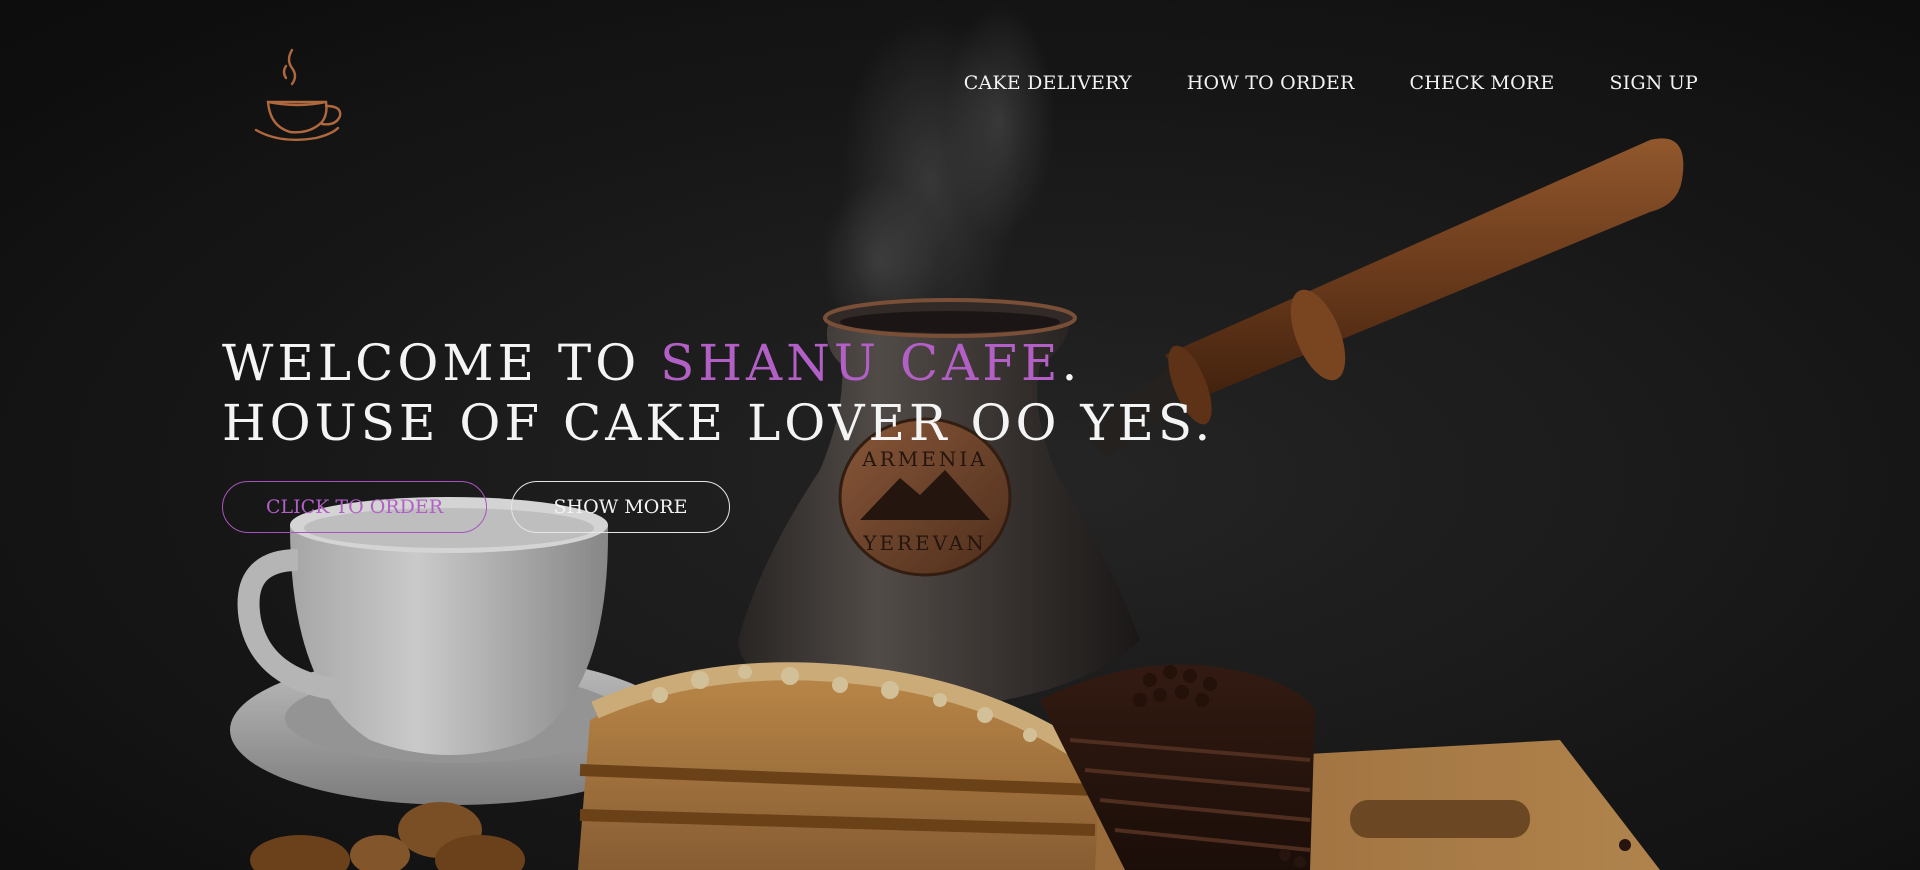 Image resolution: width=1920 pixels, height=870 pixels. What do you see at coordinates (620, 507) in the screenshot?
I see `show-more-button: SHOW MORE` at bounding box center [620, 507].